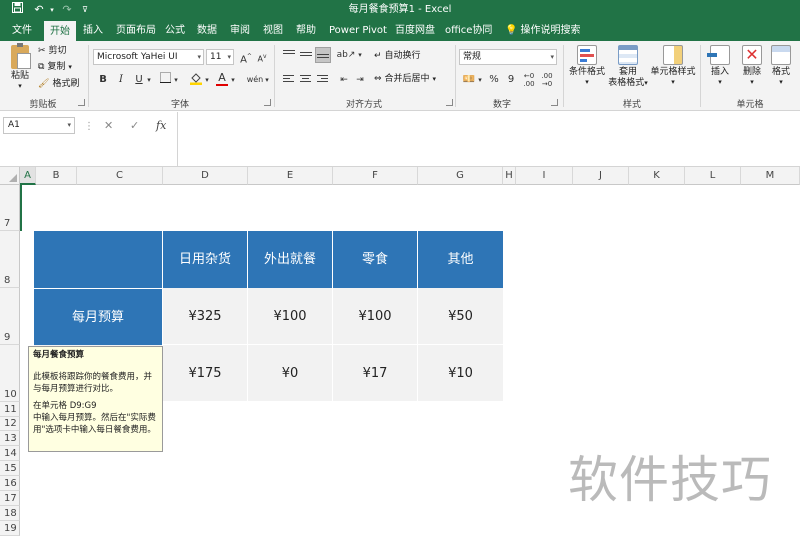 This screenshot has width=800, height=536. I want to click on format-painter-button: 🖌 格式刷, so click(58, 84).